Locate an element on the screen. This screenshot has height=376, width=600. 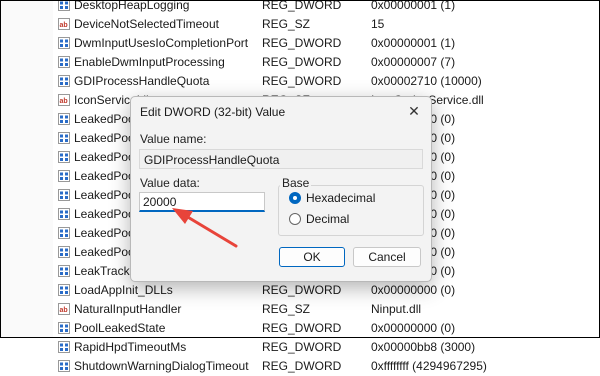
arrow-head is located at coordinates (182, 216).